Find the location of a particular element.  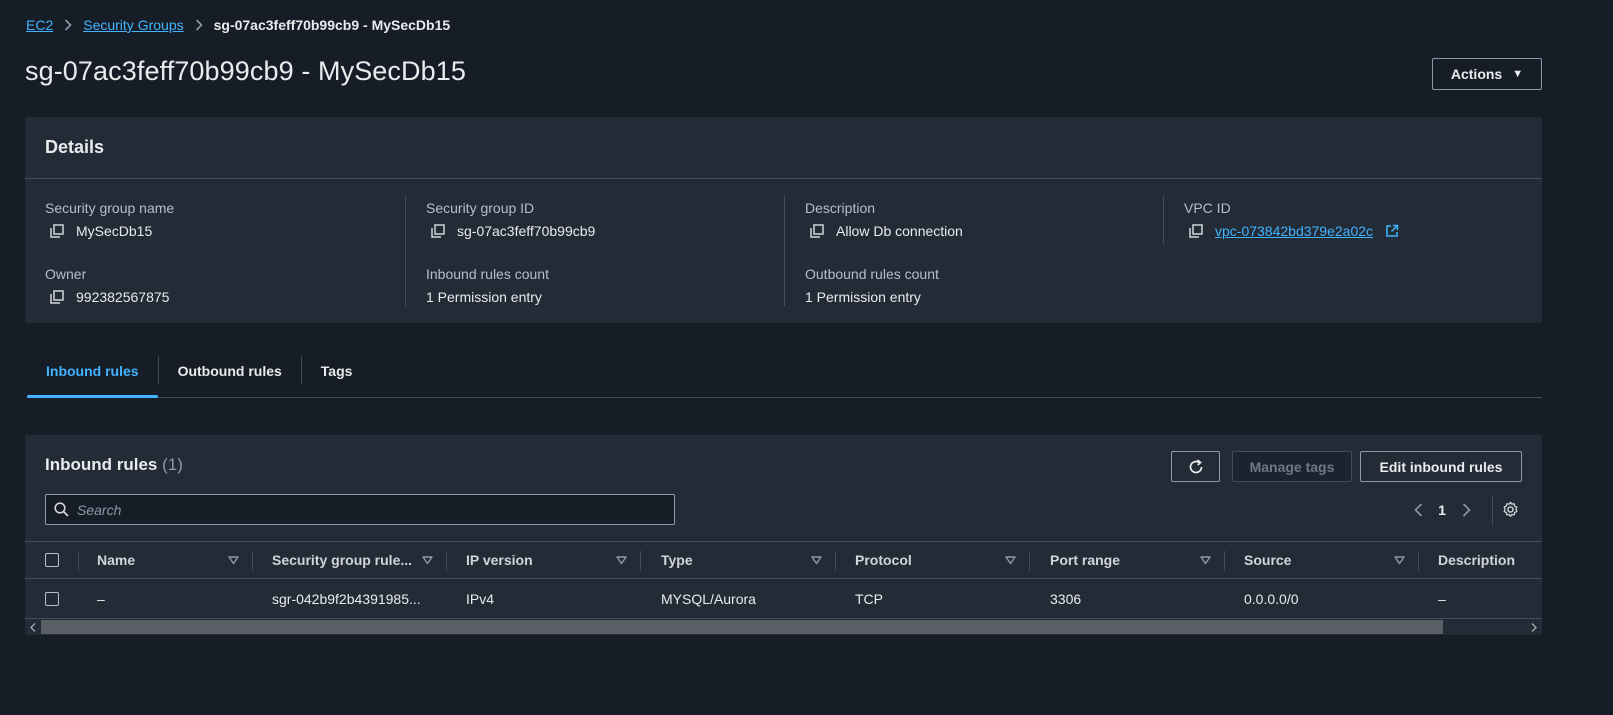

tab-tags: Tags is located at coordinates (337, 370).